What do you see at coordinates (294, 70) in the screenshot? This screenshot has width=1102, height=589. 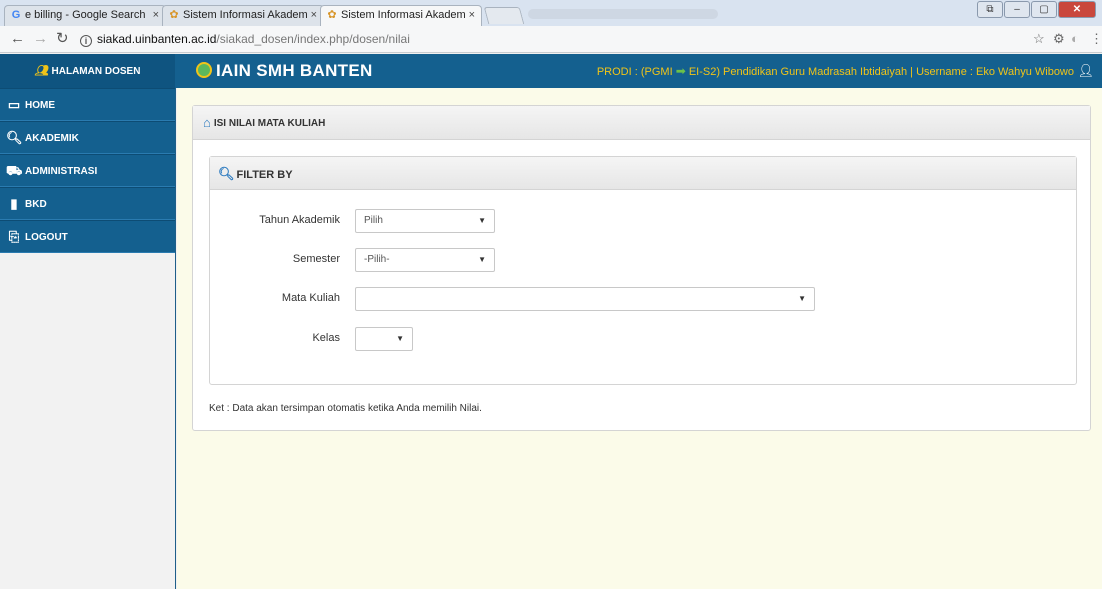 I see `logo-text: IAIN SMH BANTEN` at bounding box center [294, 70].